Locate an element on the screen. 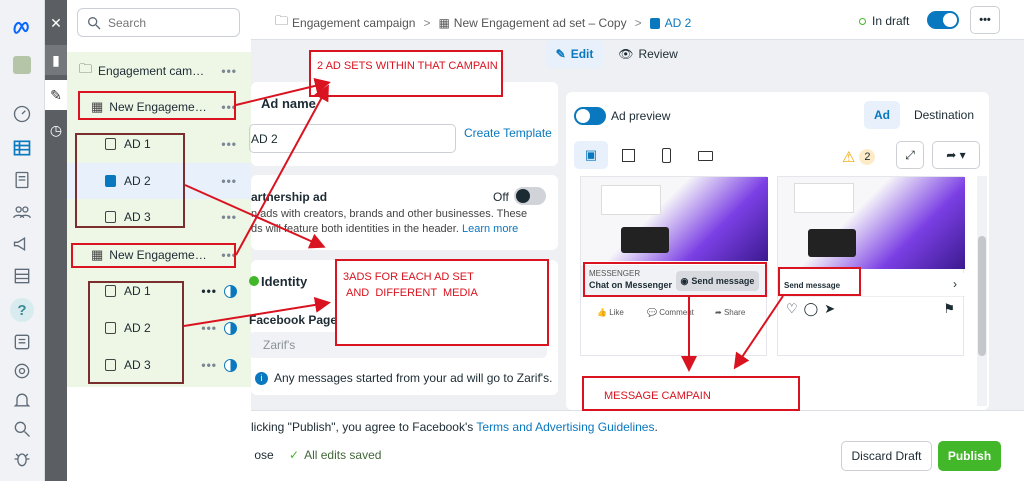 This screenshot has height=481, width=1024. tree-campaign-row: 🗀 Engagement campa... ••• is located at coordinates (159, 71).